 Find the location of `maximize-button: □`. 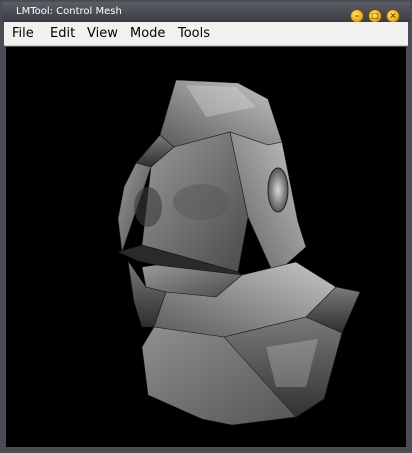

maximize-button: □ is located at coordinates (375, 16).